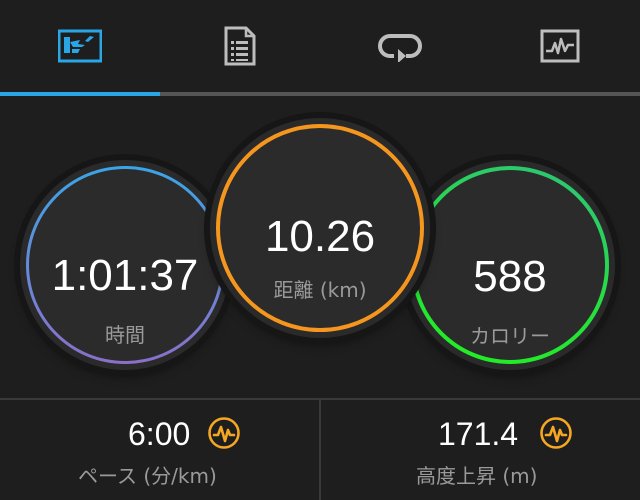 The width and height of the screenshot is (640, 500). I want to click on time-value: 1:01:37, so click(125, 275).